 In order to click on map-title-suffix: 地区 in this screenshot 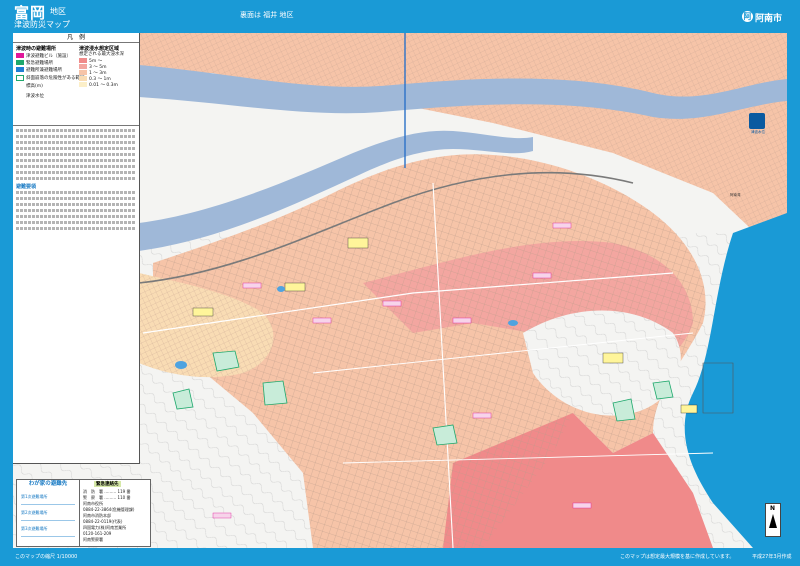, I will do `click(58, 11)`.